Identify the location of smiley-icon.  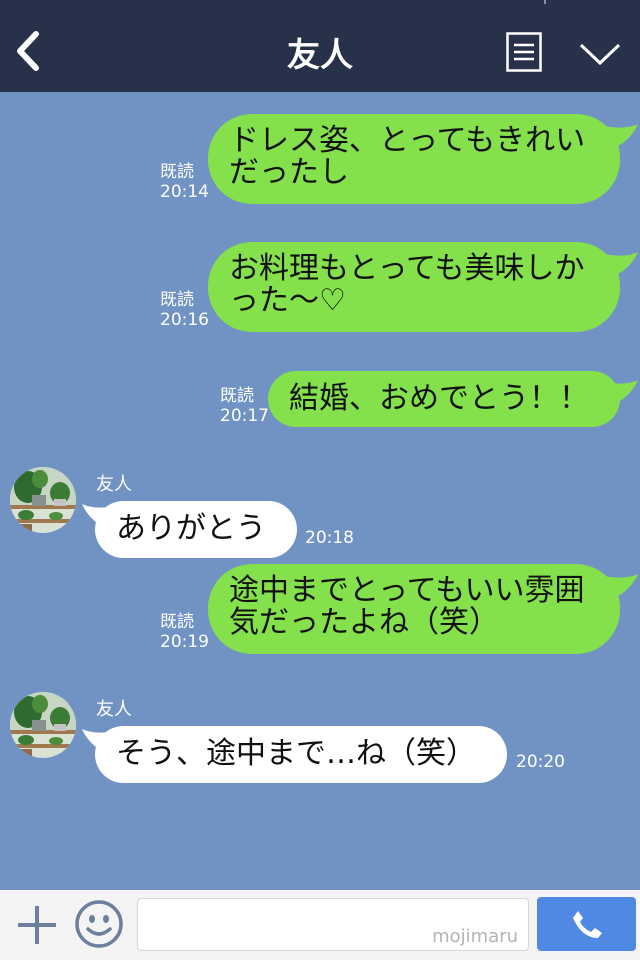
(99, 924).